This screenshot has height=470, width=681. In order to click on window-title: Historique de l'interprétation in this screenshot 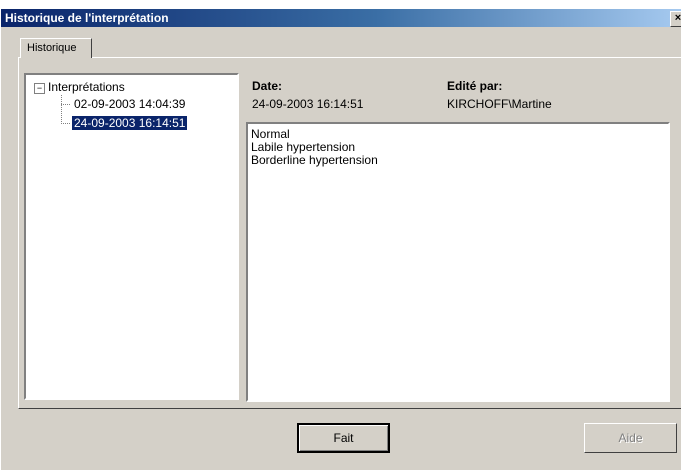, I will do `click(87, 18)`.